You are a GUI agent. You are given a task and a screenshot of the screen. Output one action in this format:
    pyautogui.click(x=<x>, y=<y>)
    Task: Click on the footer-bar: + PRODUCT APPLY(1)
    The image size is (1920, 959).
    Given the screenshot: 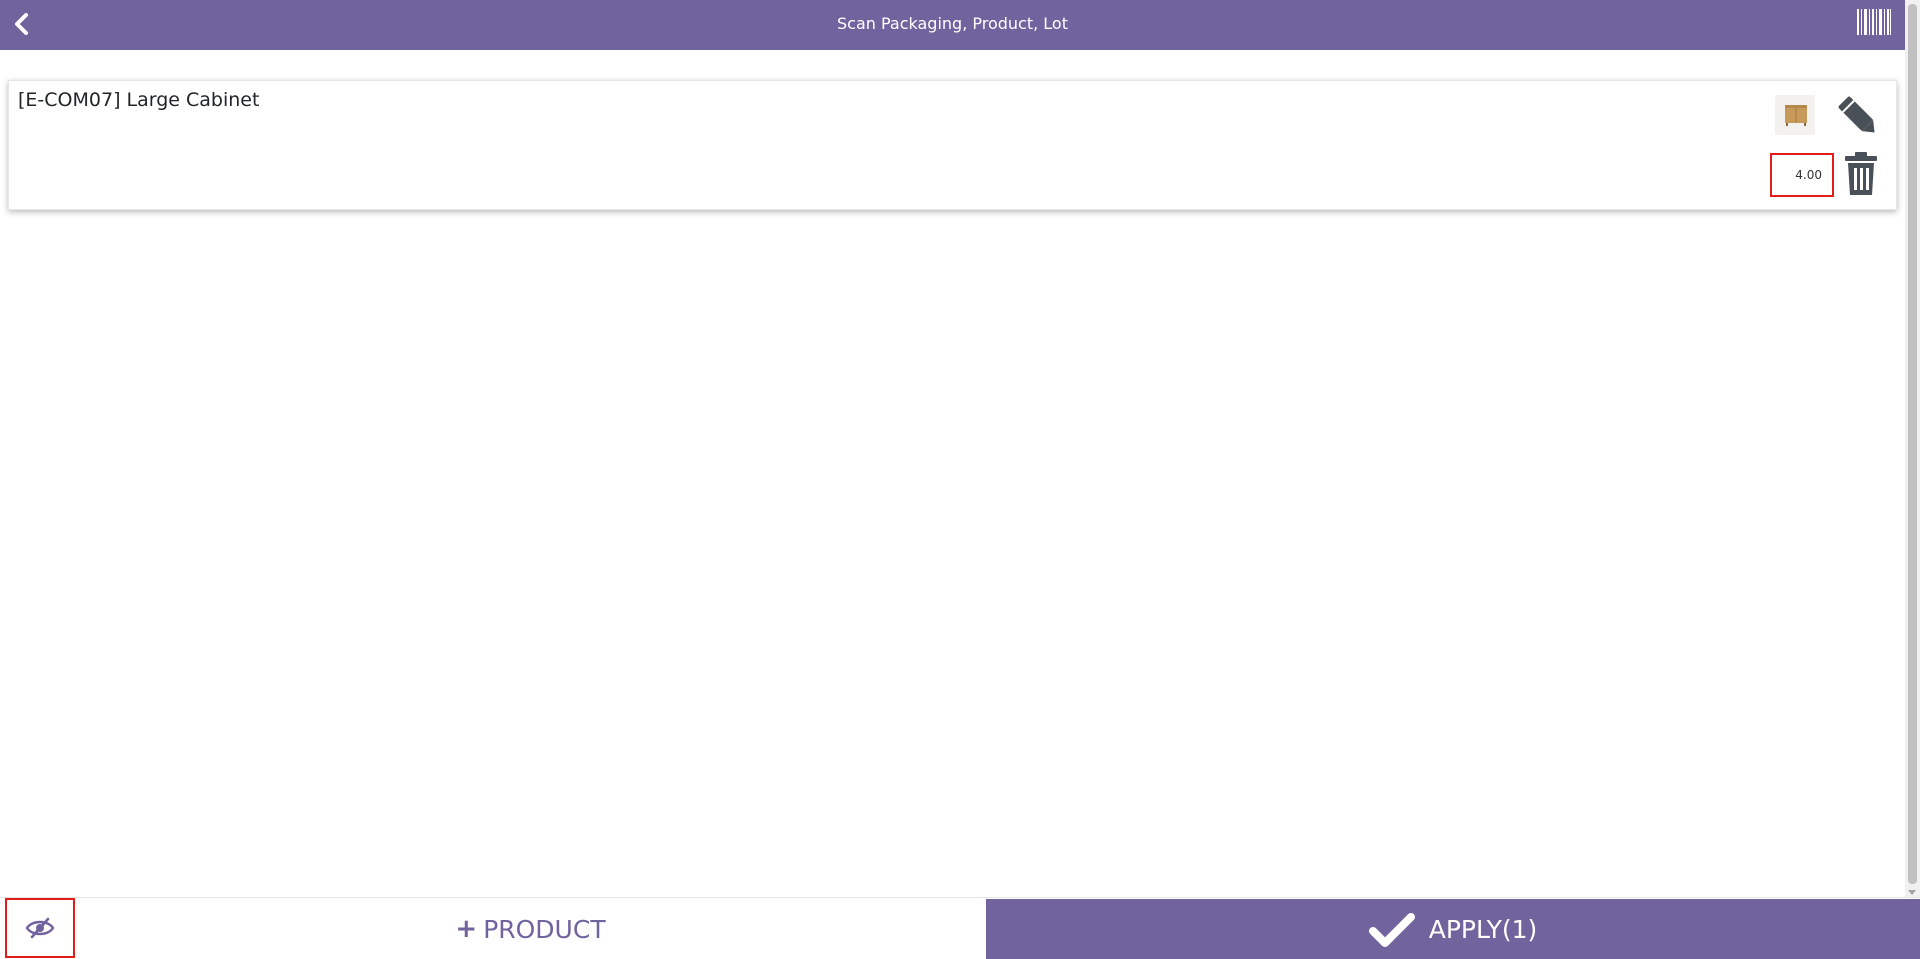 What is the action you would take?
    pyautogui.click(x=960, y=928)
    